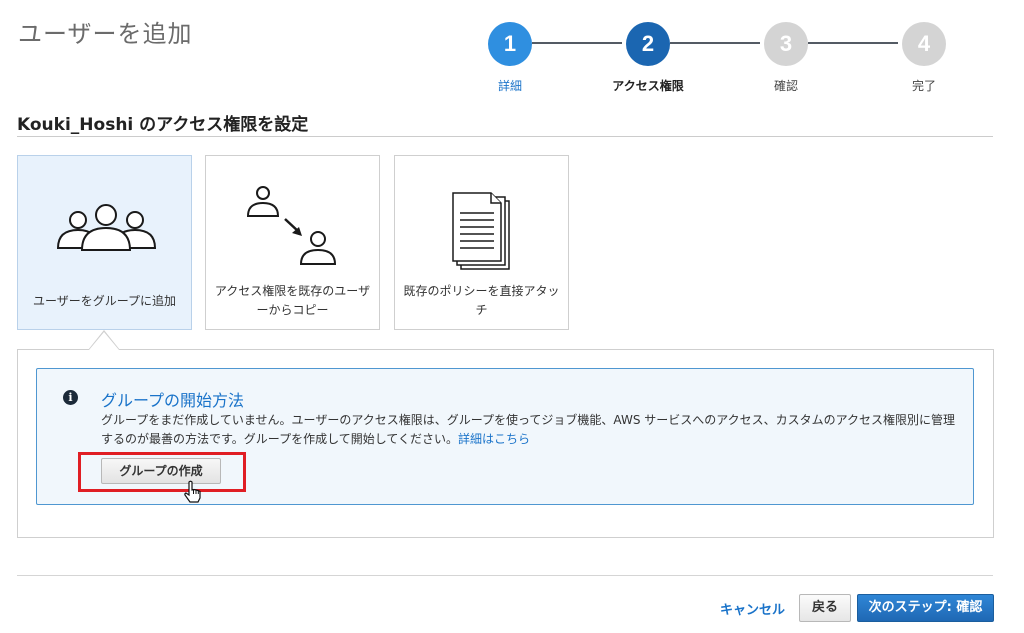 The image size is (1024, 633). What do you see at coordinates (291, 225) in the screenshot?
I see `copy-user-icon` at bounding box center [291, 225].